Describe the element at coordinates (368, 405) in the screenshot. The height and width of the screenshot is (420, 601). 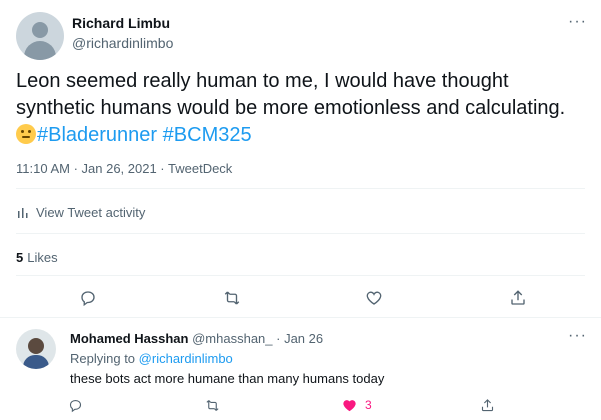
I see `like-count: 3` at that location.